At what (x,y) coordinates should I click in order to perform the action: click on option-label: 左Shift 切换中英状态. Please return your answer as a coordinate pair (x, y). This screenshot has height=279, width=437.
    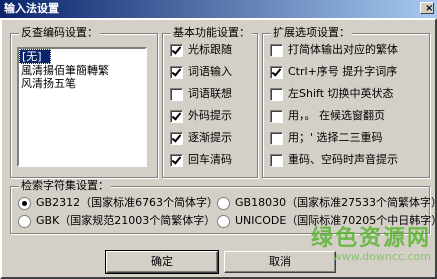
    Looking at the image, I should click on (341, 93).